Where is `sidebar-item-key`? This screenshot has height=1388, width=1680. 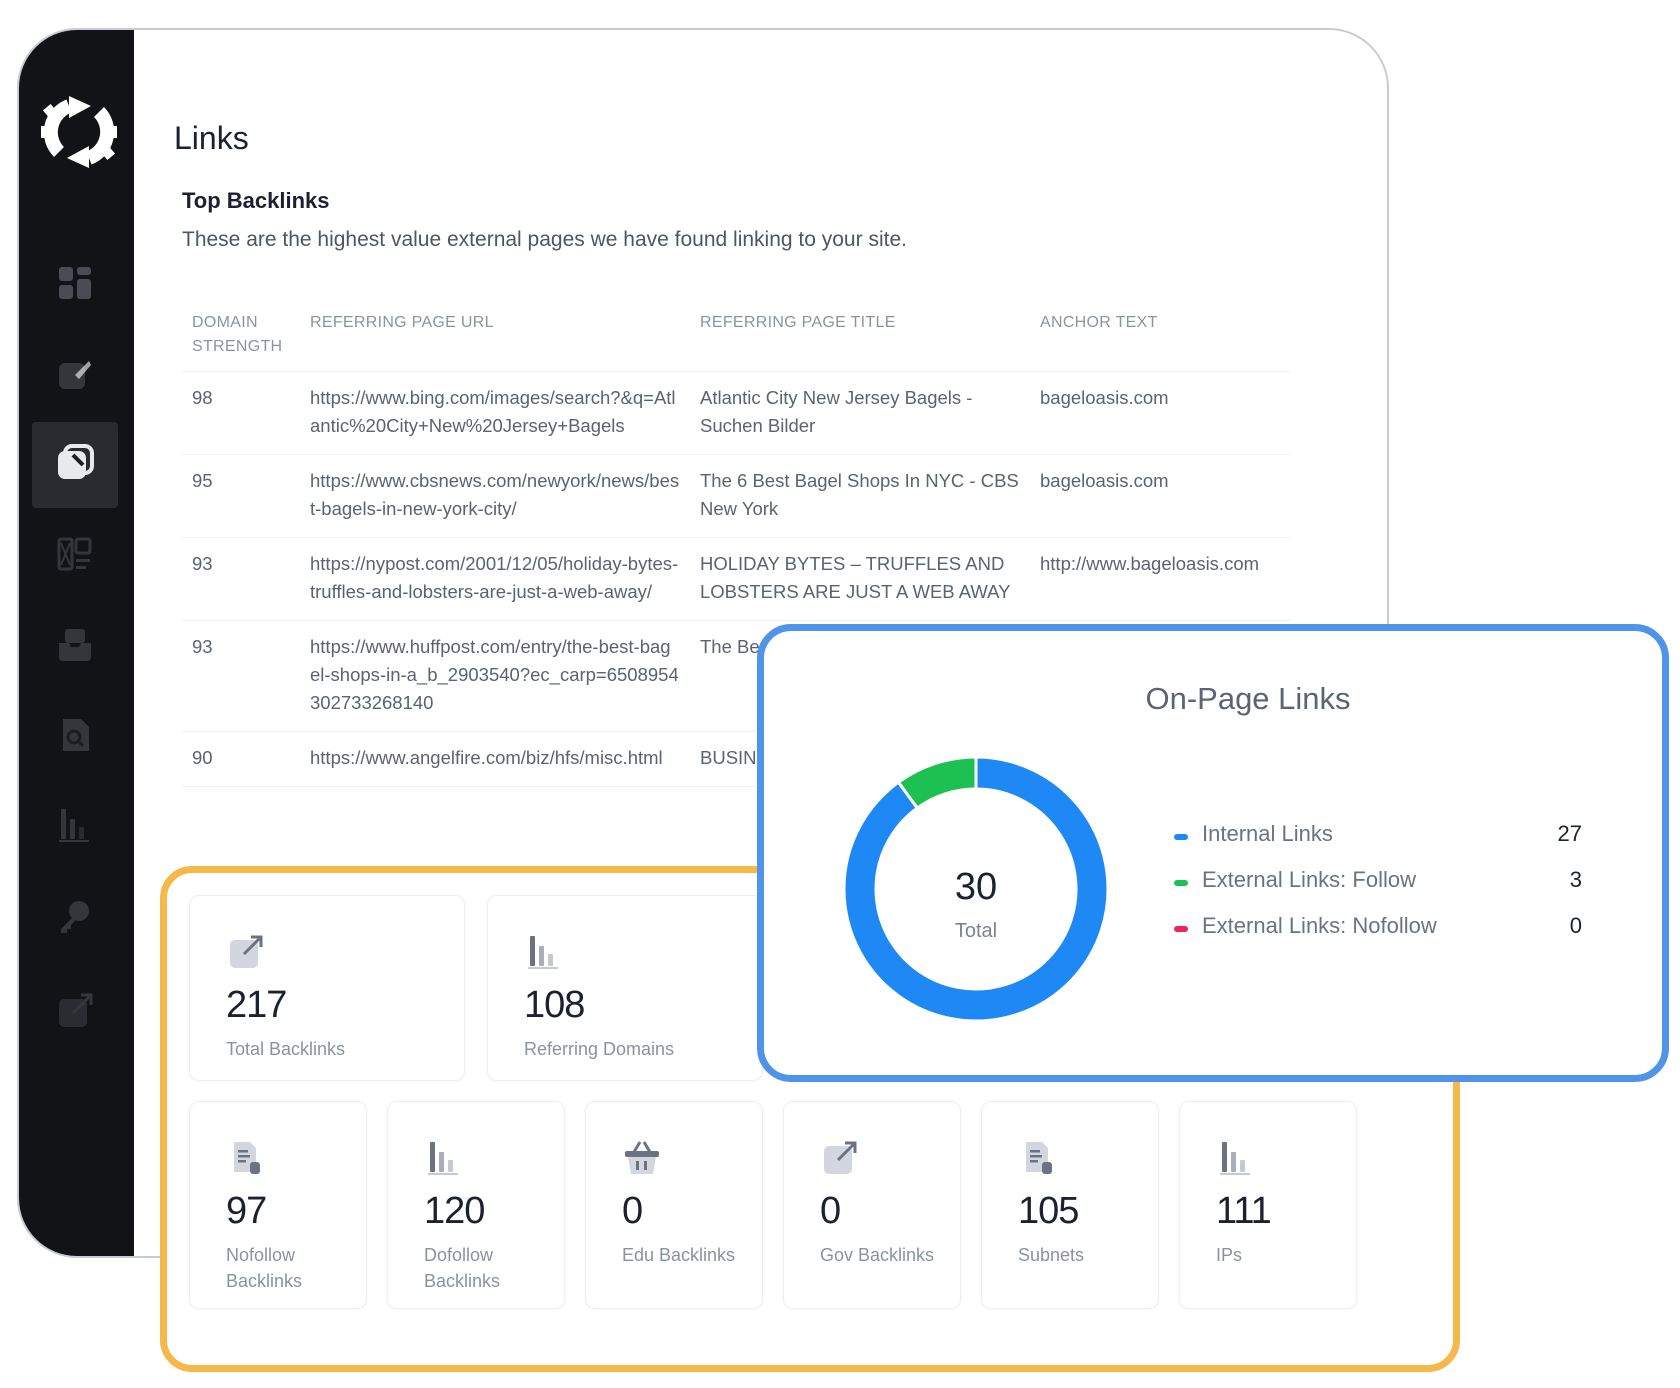 sidebar-item-key is located at coordinates (75, 919).